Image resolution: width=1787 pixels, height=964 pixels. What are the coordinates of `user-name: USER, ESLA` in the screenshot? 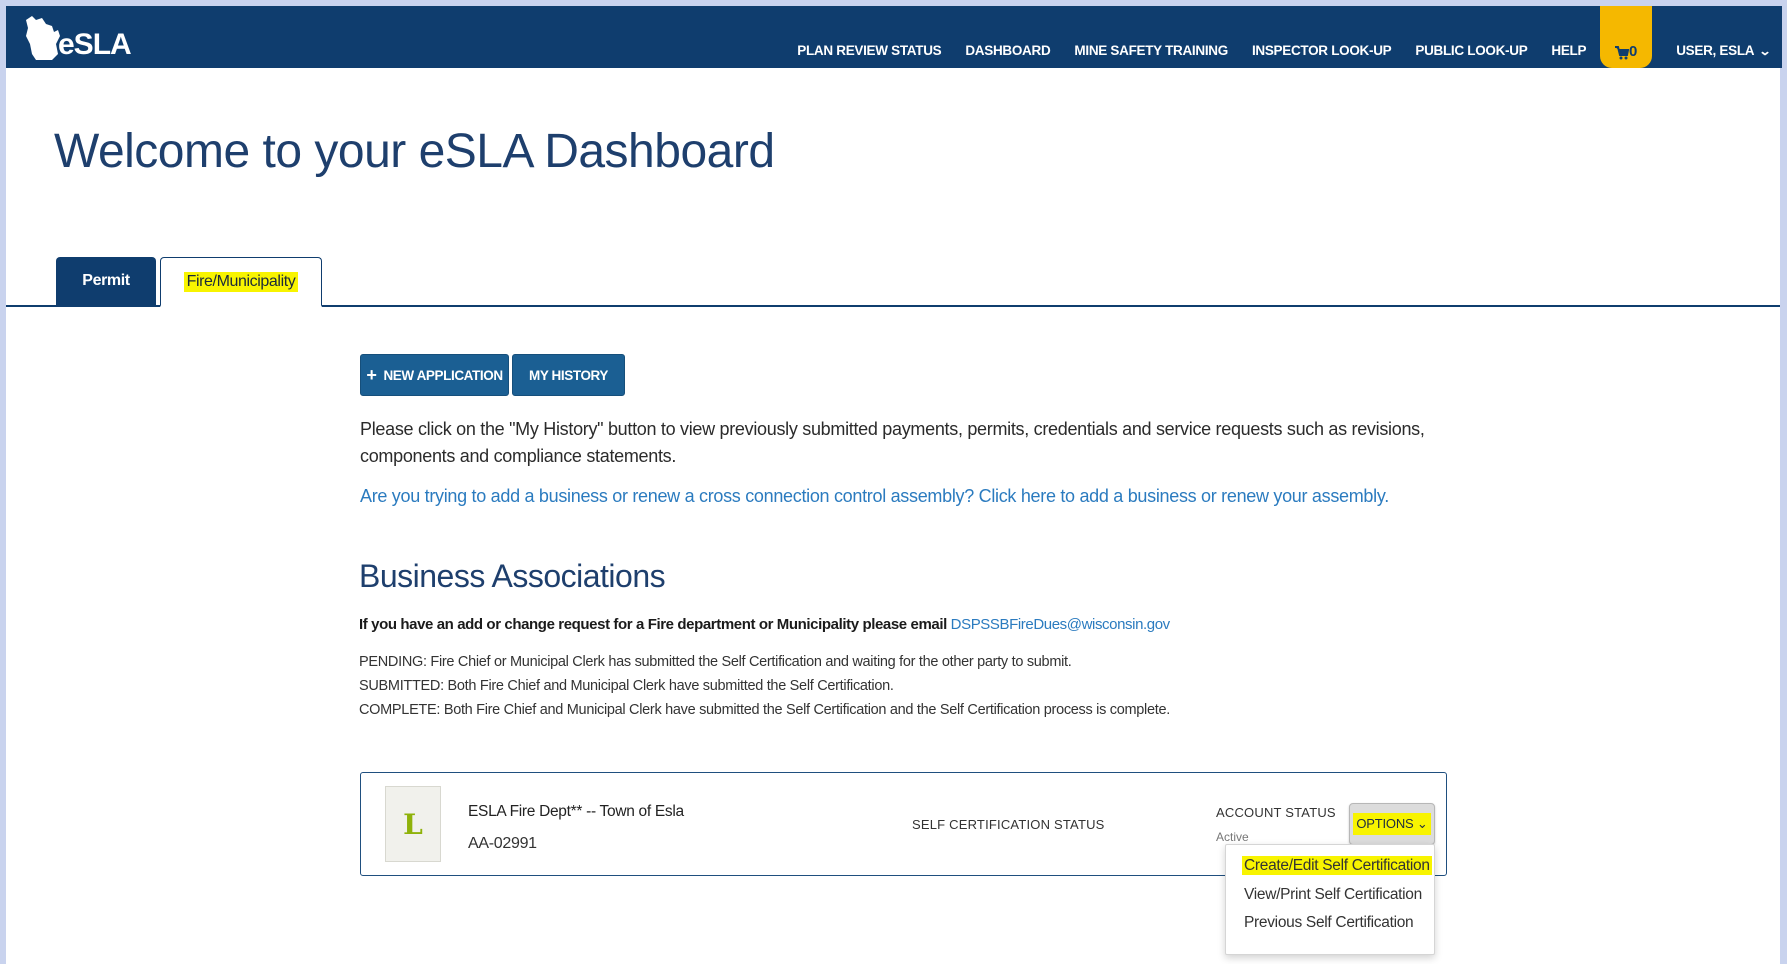 It's located at (1715, 50).